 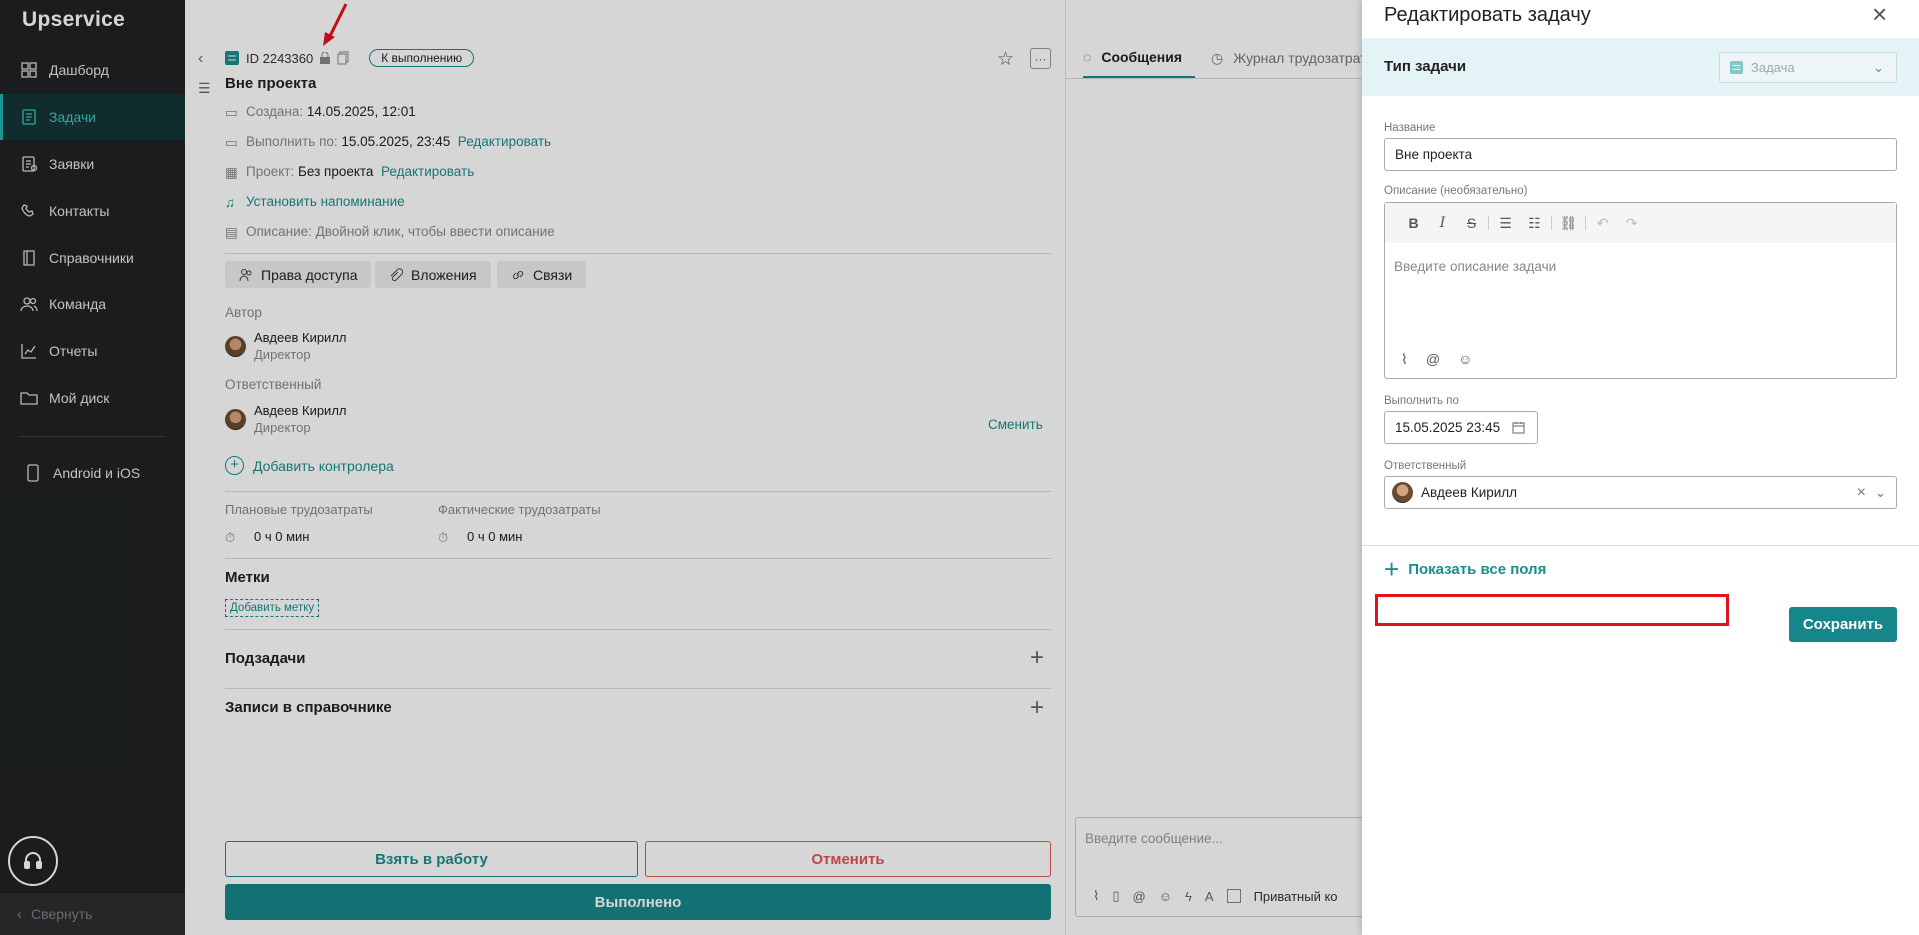 What do you see at coordinates (1534, 223) in the screenshot?
I see `numbered-list-icon: ☷` at bounding box center [1534, 223].